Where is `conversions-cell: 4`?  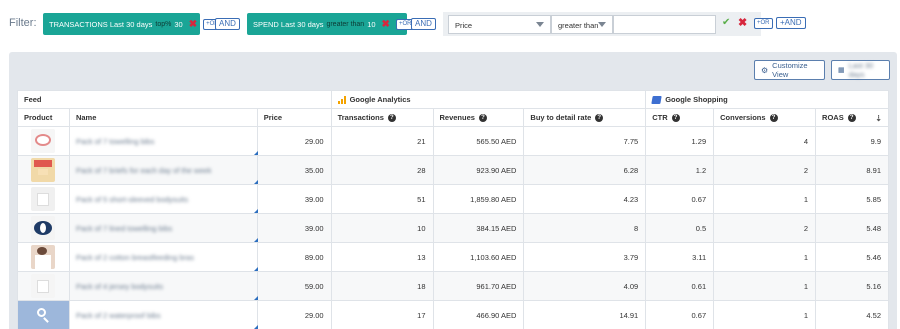
conversions-cell: 4 is located at coordinates (765, 141).